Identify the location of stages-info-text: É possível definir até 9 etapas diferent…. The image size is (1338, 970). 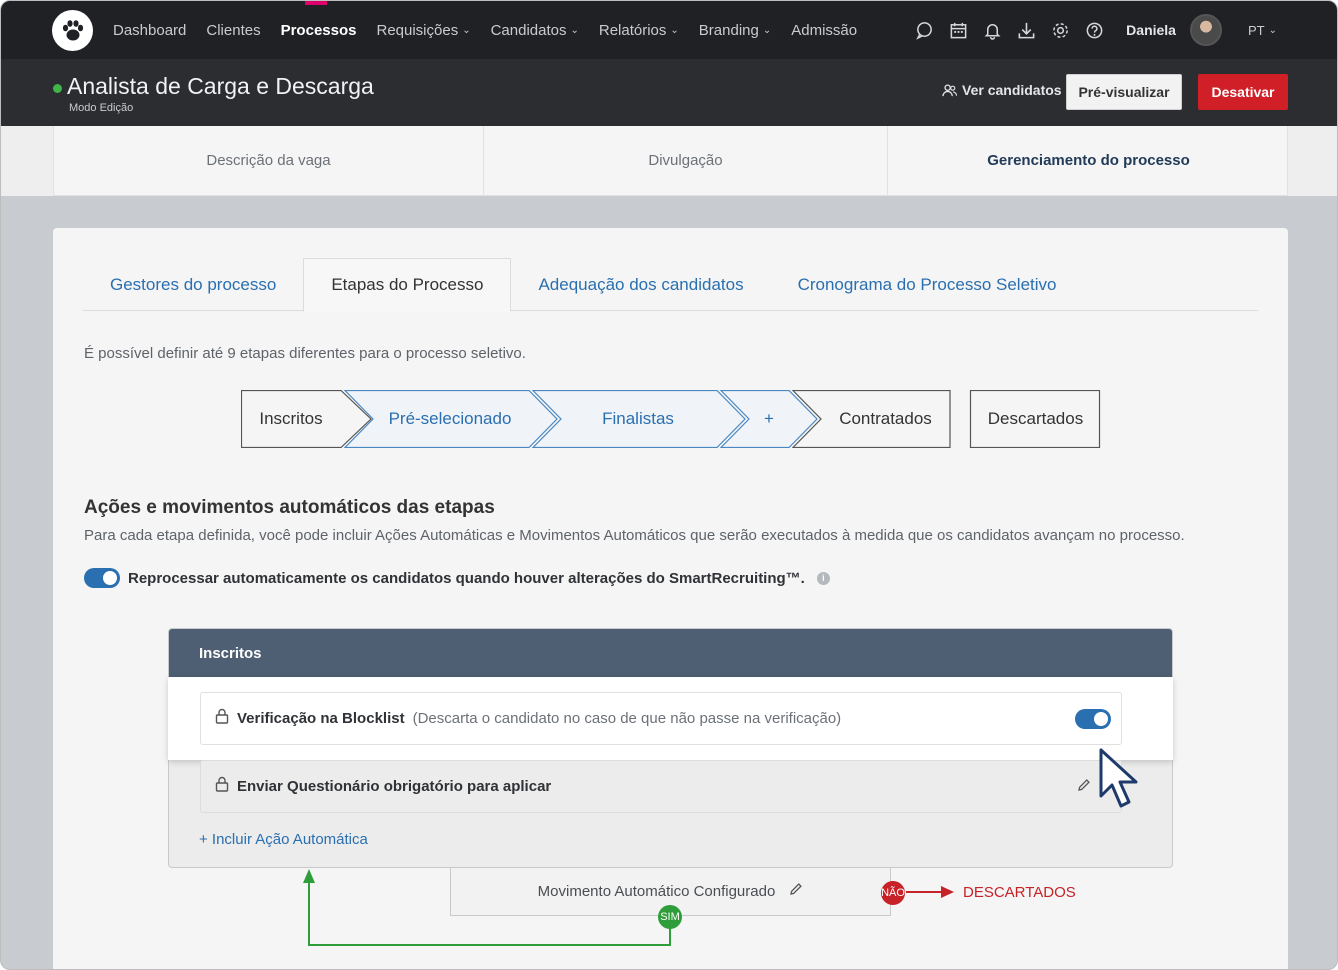
(305, 353).